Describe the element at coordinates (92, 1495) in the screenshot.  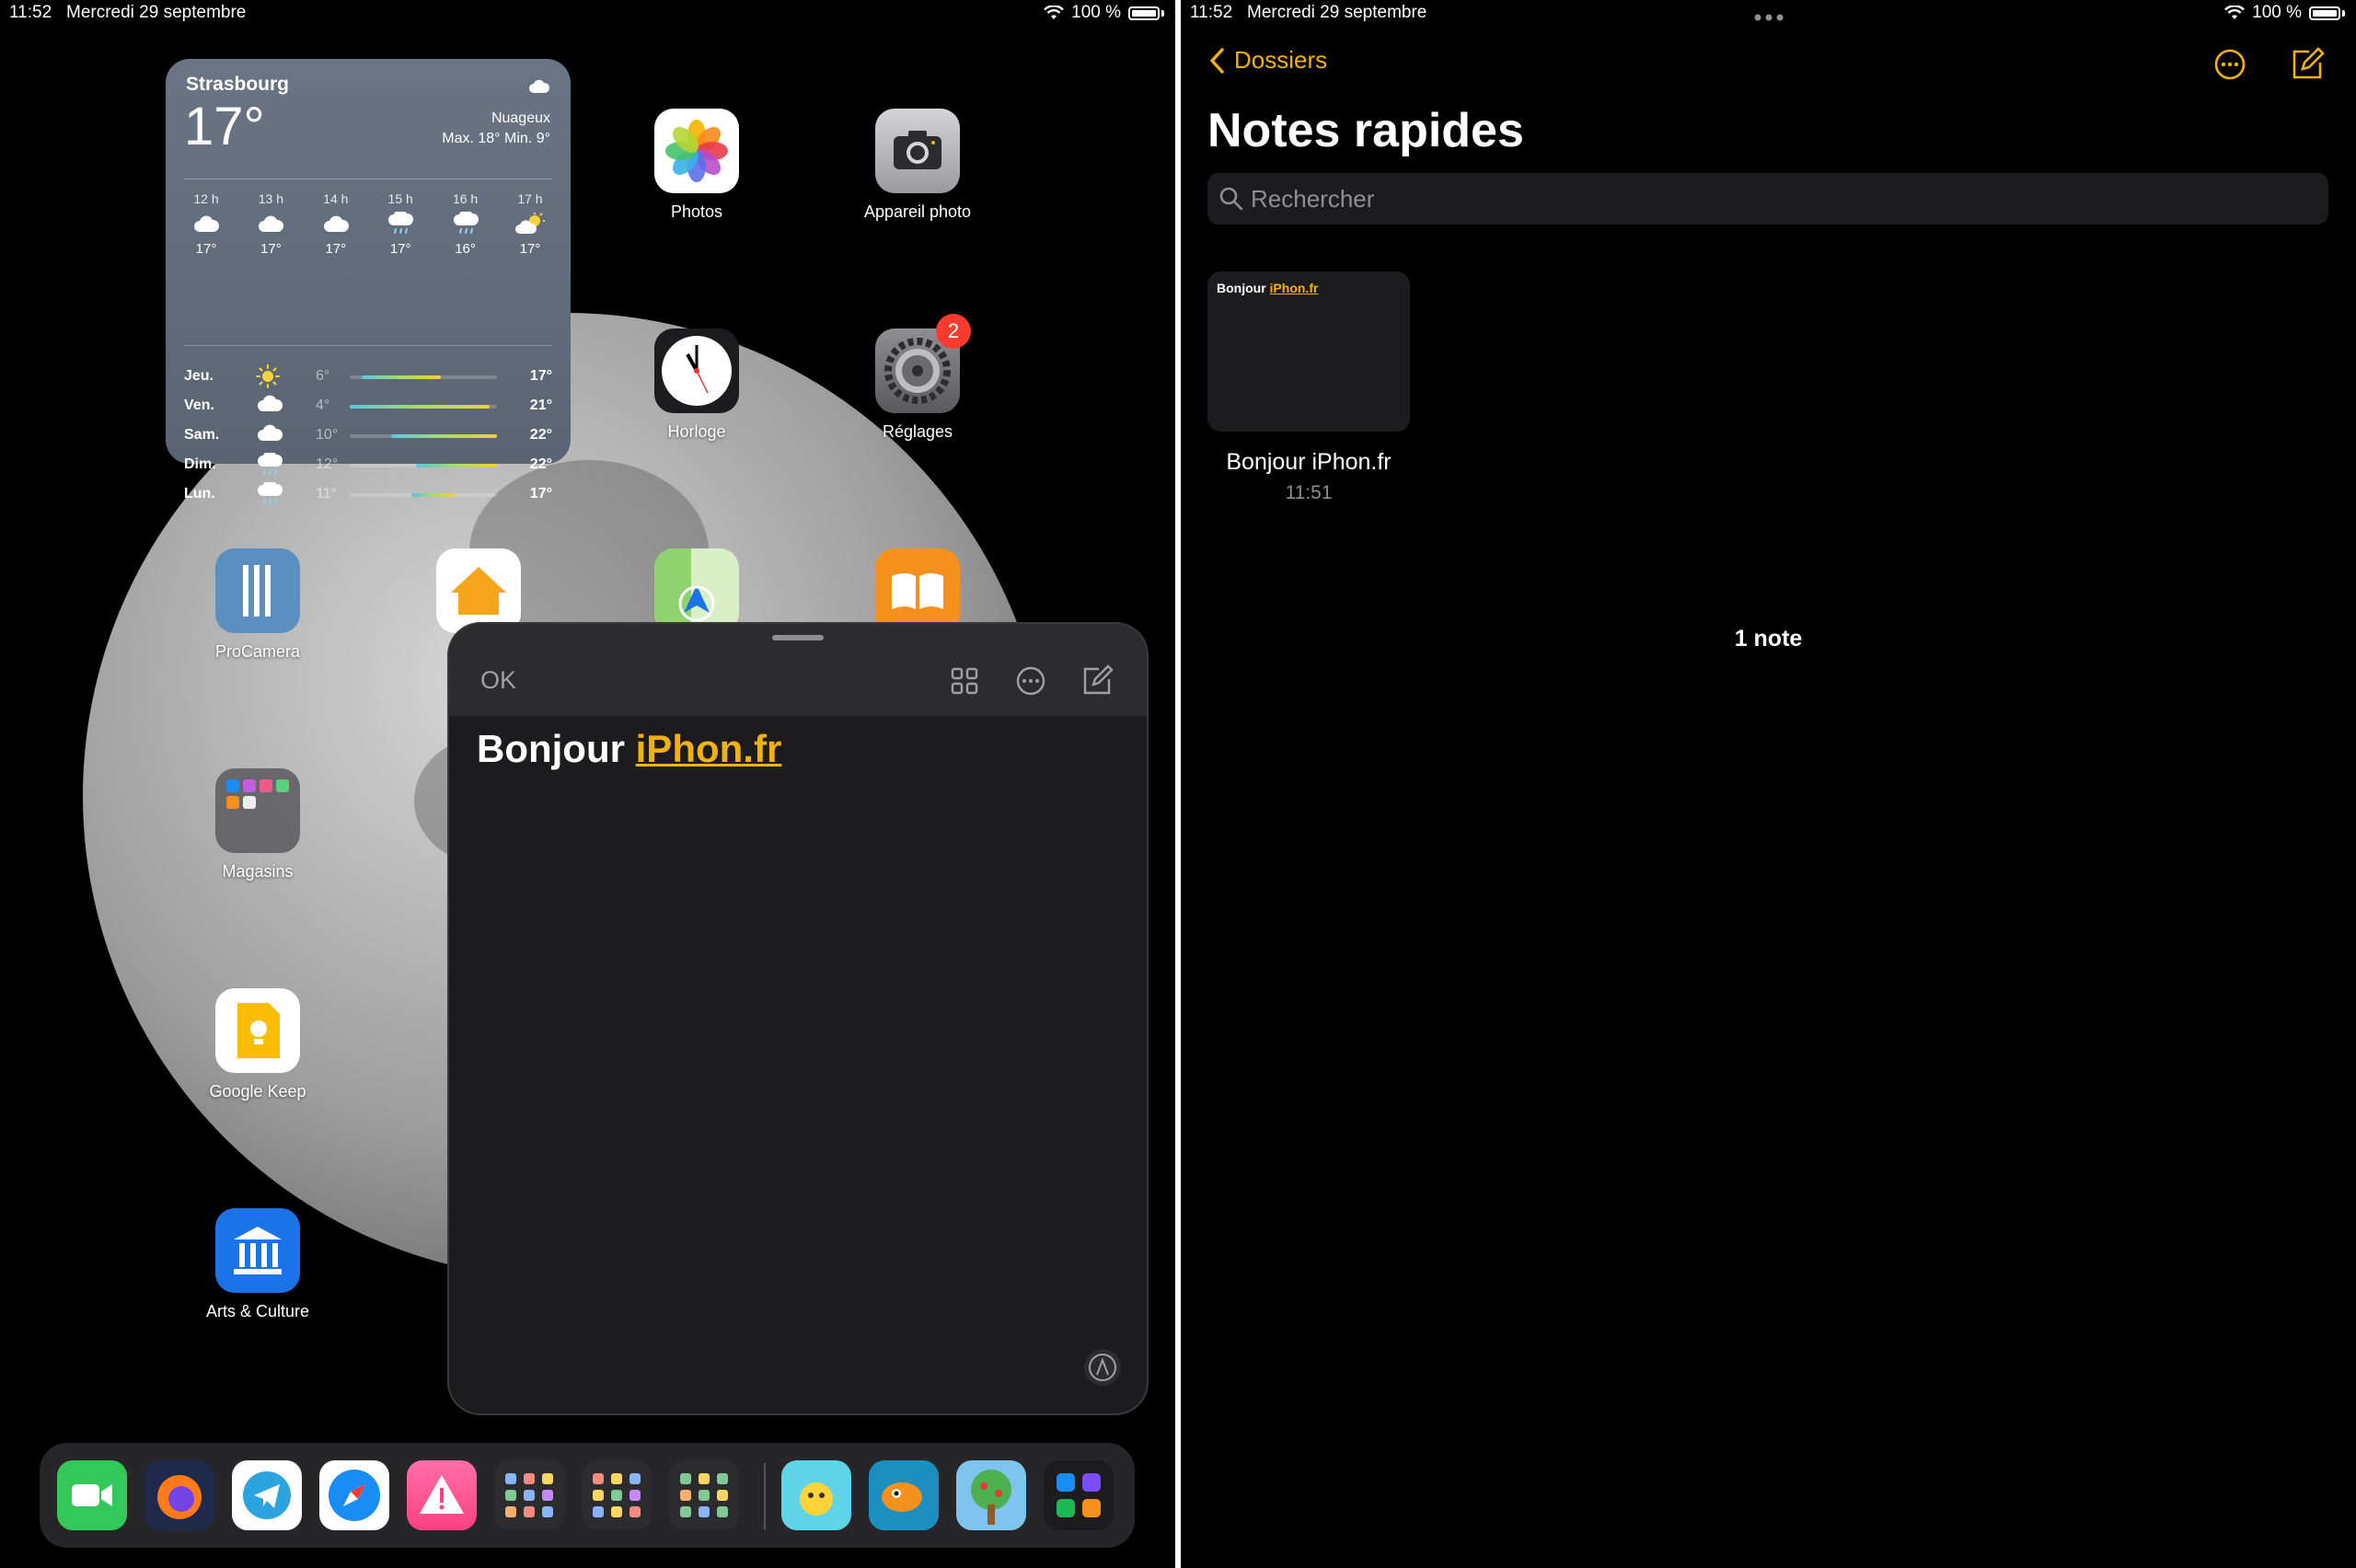
I see `facetime-icon` at that location.